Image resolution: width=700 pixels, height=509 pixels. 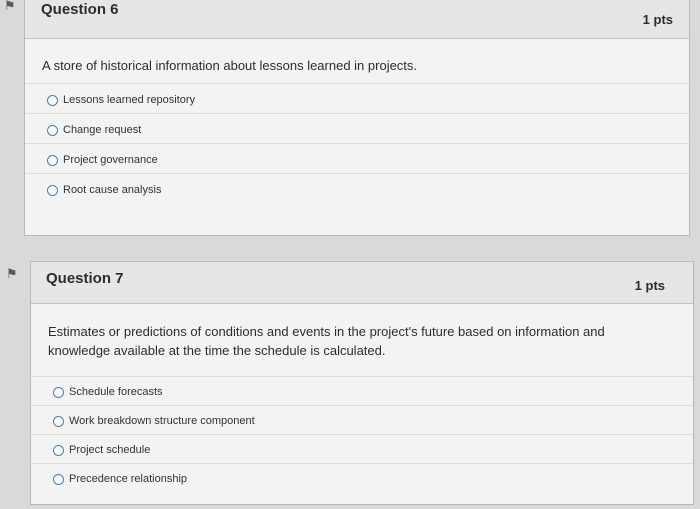 What do you see at coordinates (110, 160) in the screenshot?
I see `answer-label: Project governance` at bounding box center [110, 160].